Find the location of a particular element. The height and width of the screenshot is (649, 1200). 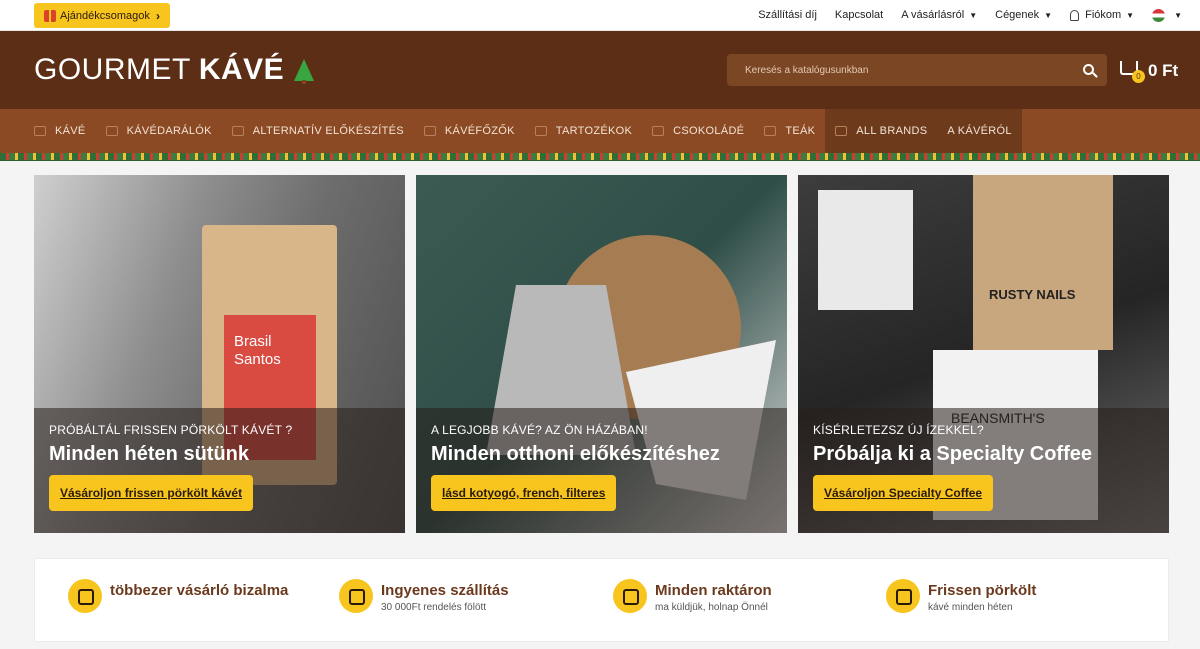

grinder-icon is located at coordinates (111, 131).